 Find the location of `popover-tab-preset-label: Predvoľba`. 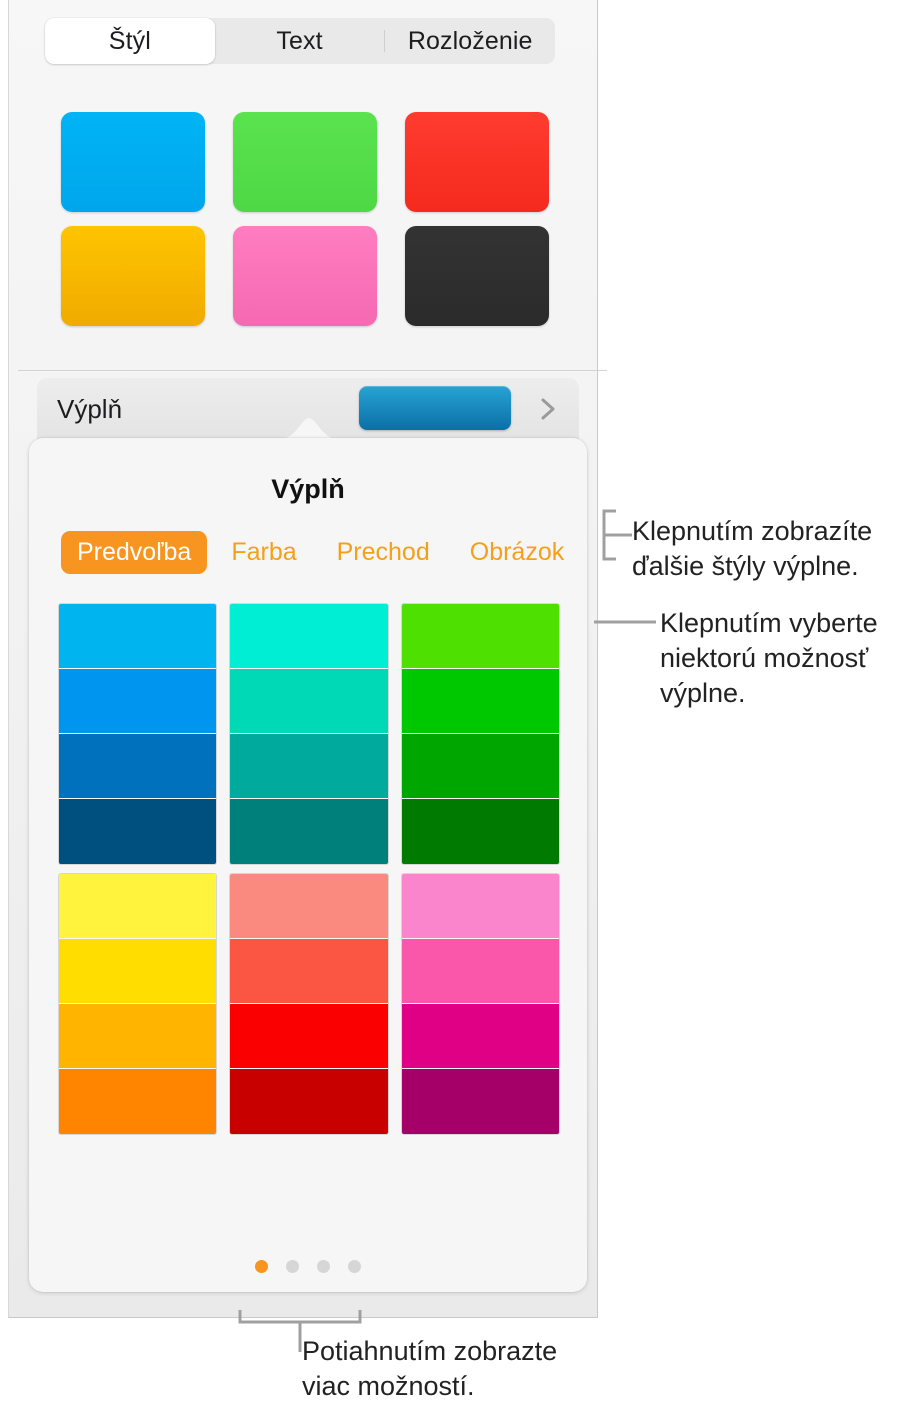

popover-tab-preset-label: Predvoľba is located at coordinates (134, 551).